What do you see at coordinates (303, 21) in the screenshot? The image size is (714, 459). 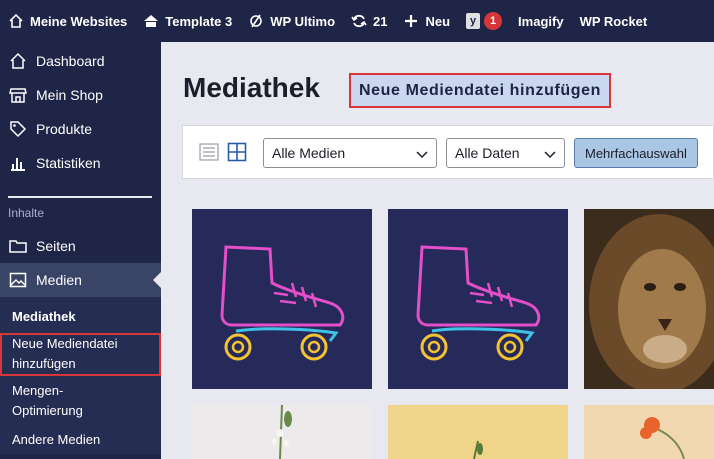 I see `wp-ultimo-label: WP Ultimo` at bounding box center [303, 21].